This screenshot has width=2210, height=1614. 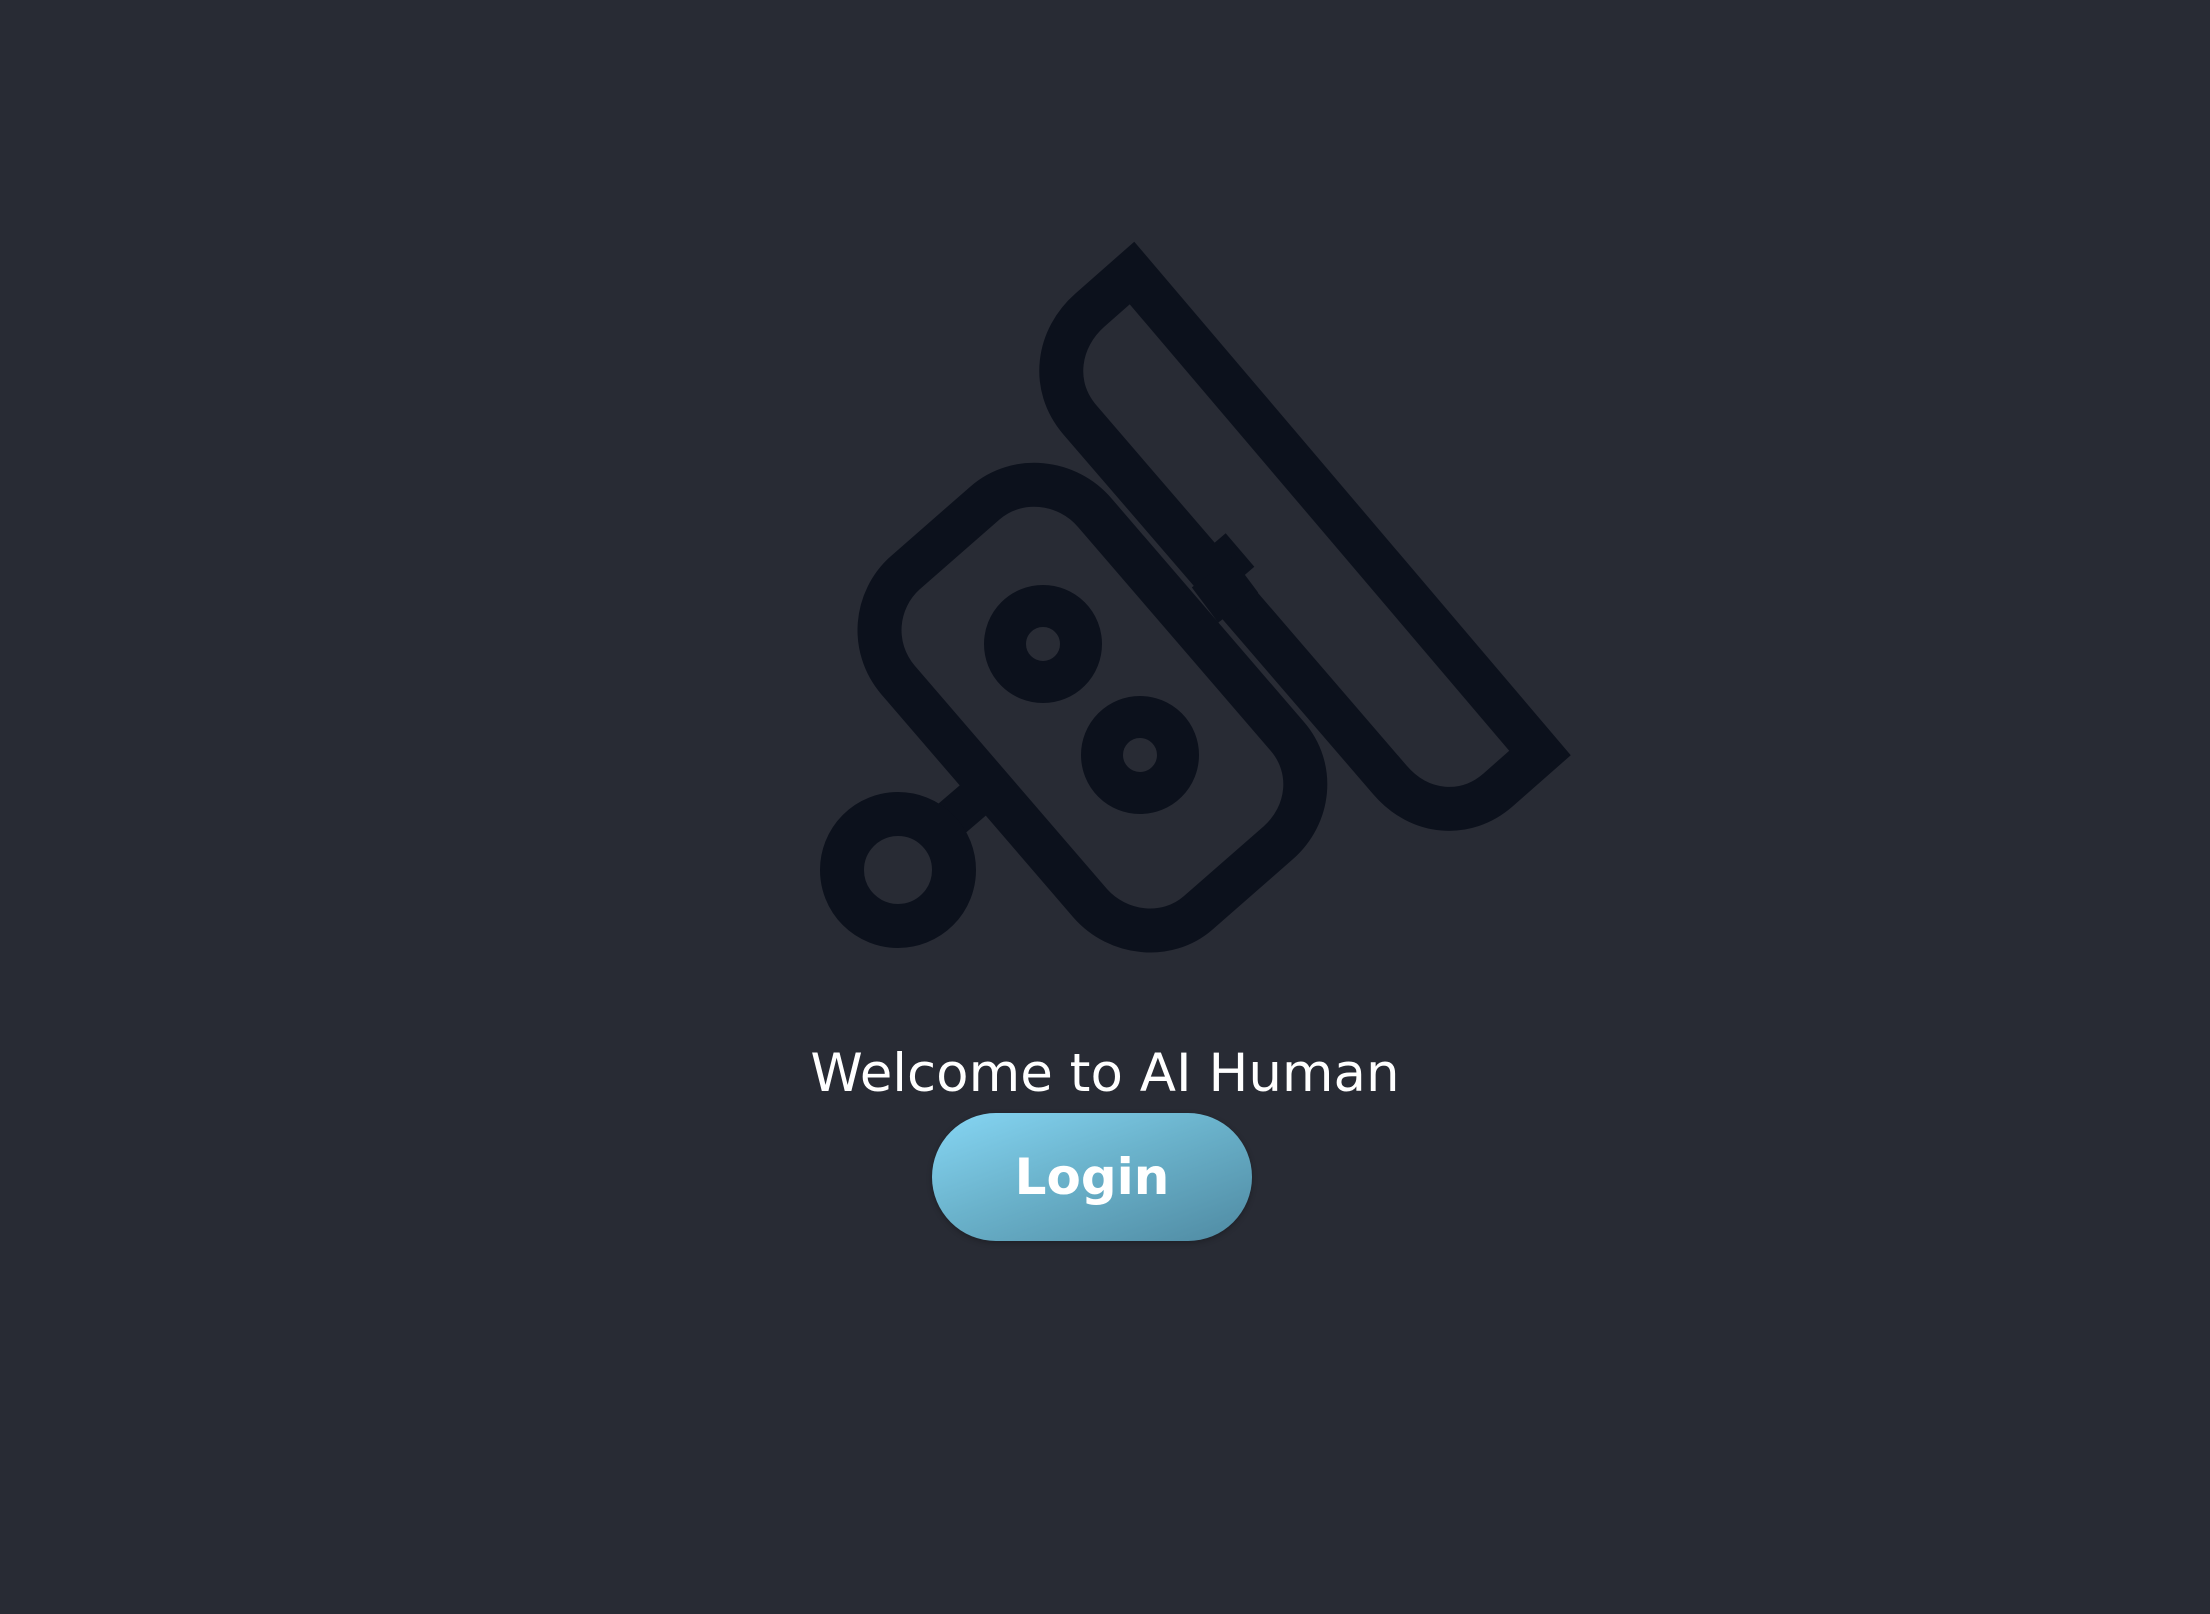 What do you see at coordinates (1195, 597) in the screenshot?
I see `security-camera-icon` at bounding box center [1195, 597].